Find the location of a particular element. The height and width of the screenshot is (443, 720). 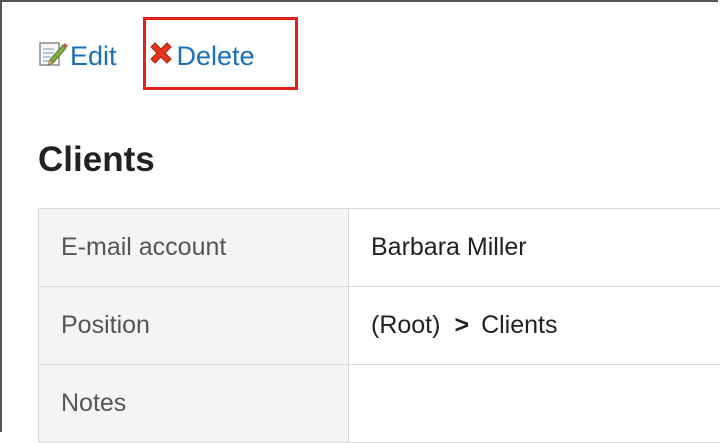

position-value: (Root) > Clients is located at coordinates (534, 326).